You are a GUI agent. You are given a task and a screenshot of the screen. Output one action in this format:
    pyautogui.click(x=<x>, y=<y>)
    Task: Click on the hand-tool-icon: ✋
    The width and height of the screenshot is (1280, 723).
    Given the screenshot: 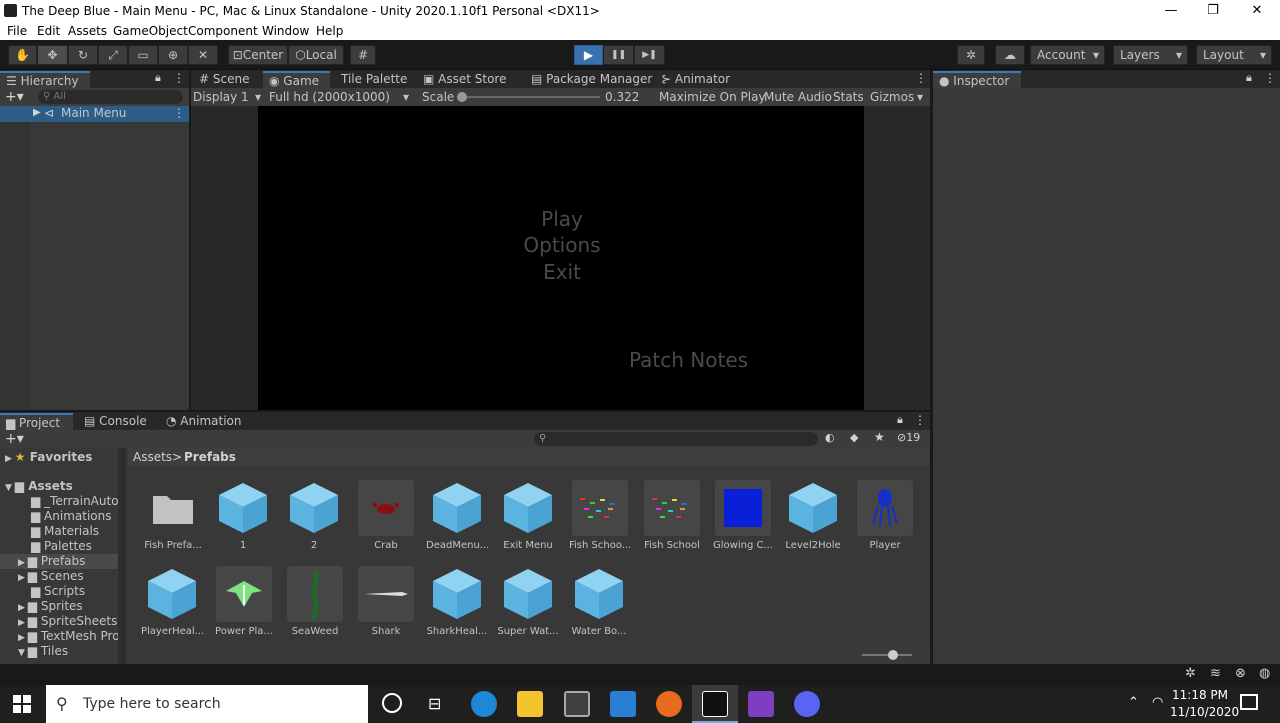 What is the action you would take?
    pyautogui.click(x=22, y=55)
    